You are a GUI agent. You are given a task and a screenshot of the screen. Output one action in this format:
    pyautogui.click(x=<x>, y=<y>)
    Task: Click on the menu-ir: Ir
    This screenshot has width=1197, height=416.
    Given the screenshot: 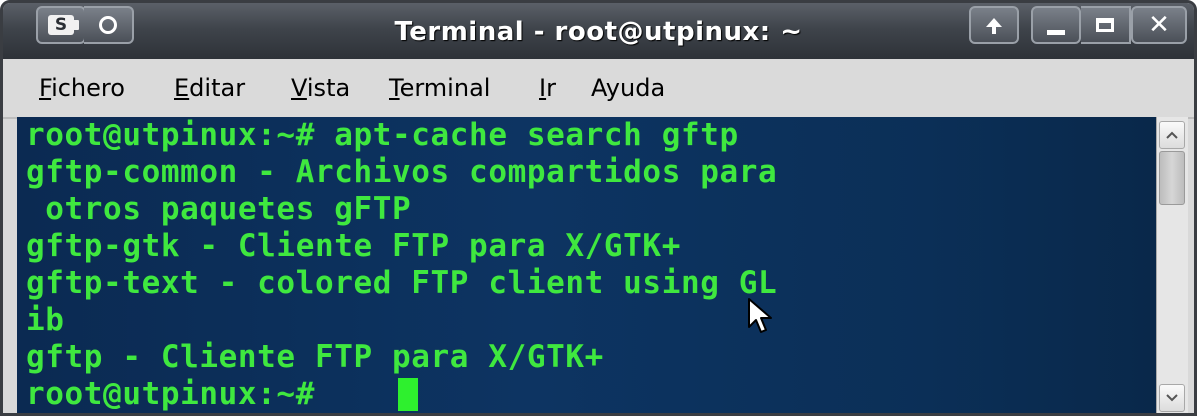 What is the action you would take?
    pyautogui.click(x=547, y=88)
    